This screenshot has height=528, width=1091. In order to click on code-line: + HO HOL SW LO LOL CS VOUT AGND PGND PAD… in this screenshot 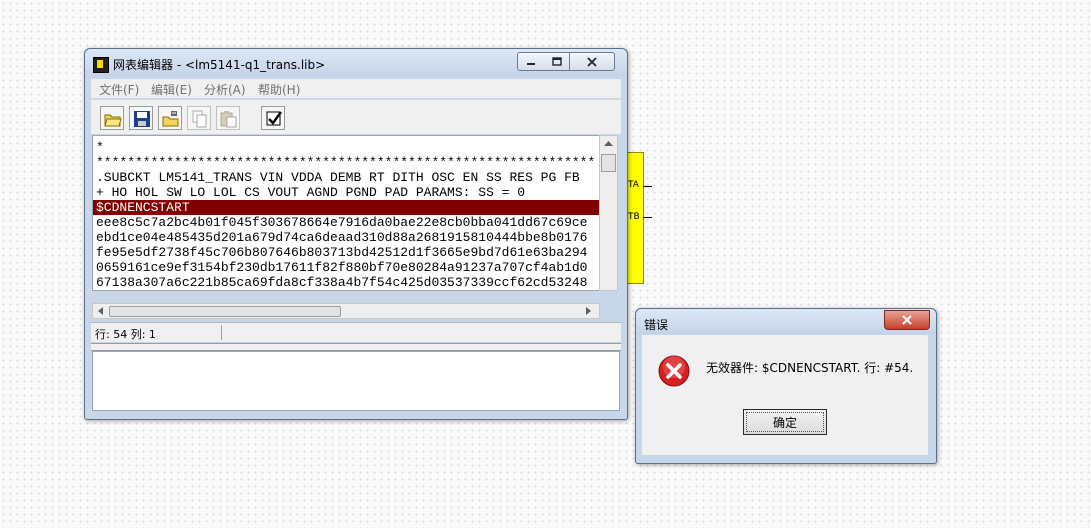, I will do `click(311, 192)`.